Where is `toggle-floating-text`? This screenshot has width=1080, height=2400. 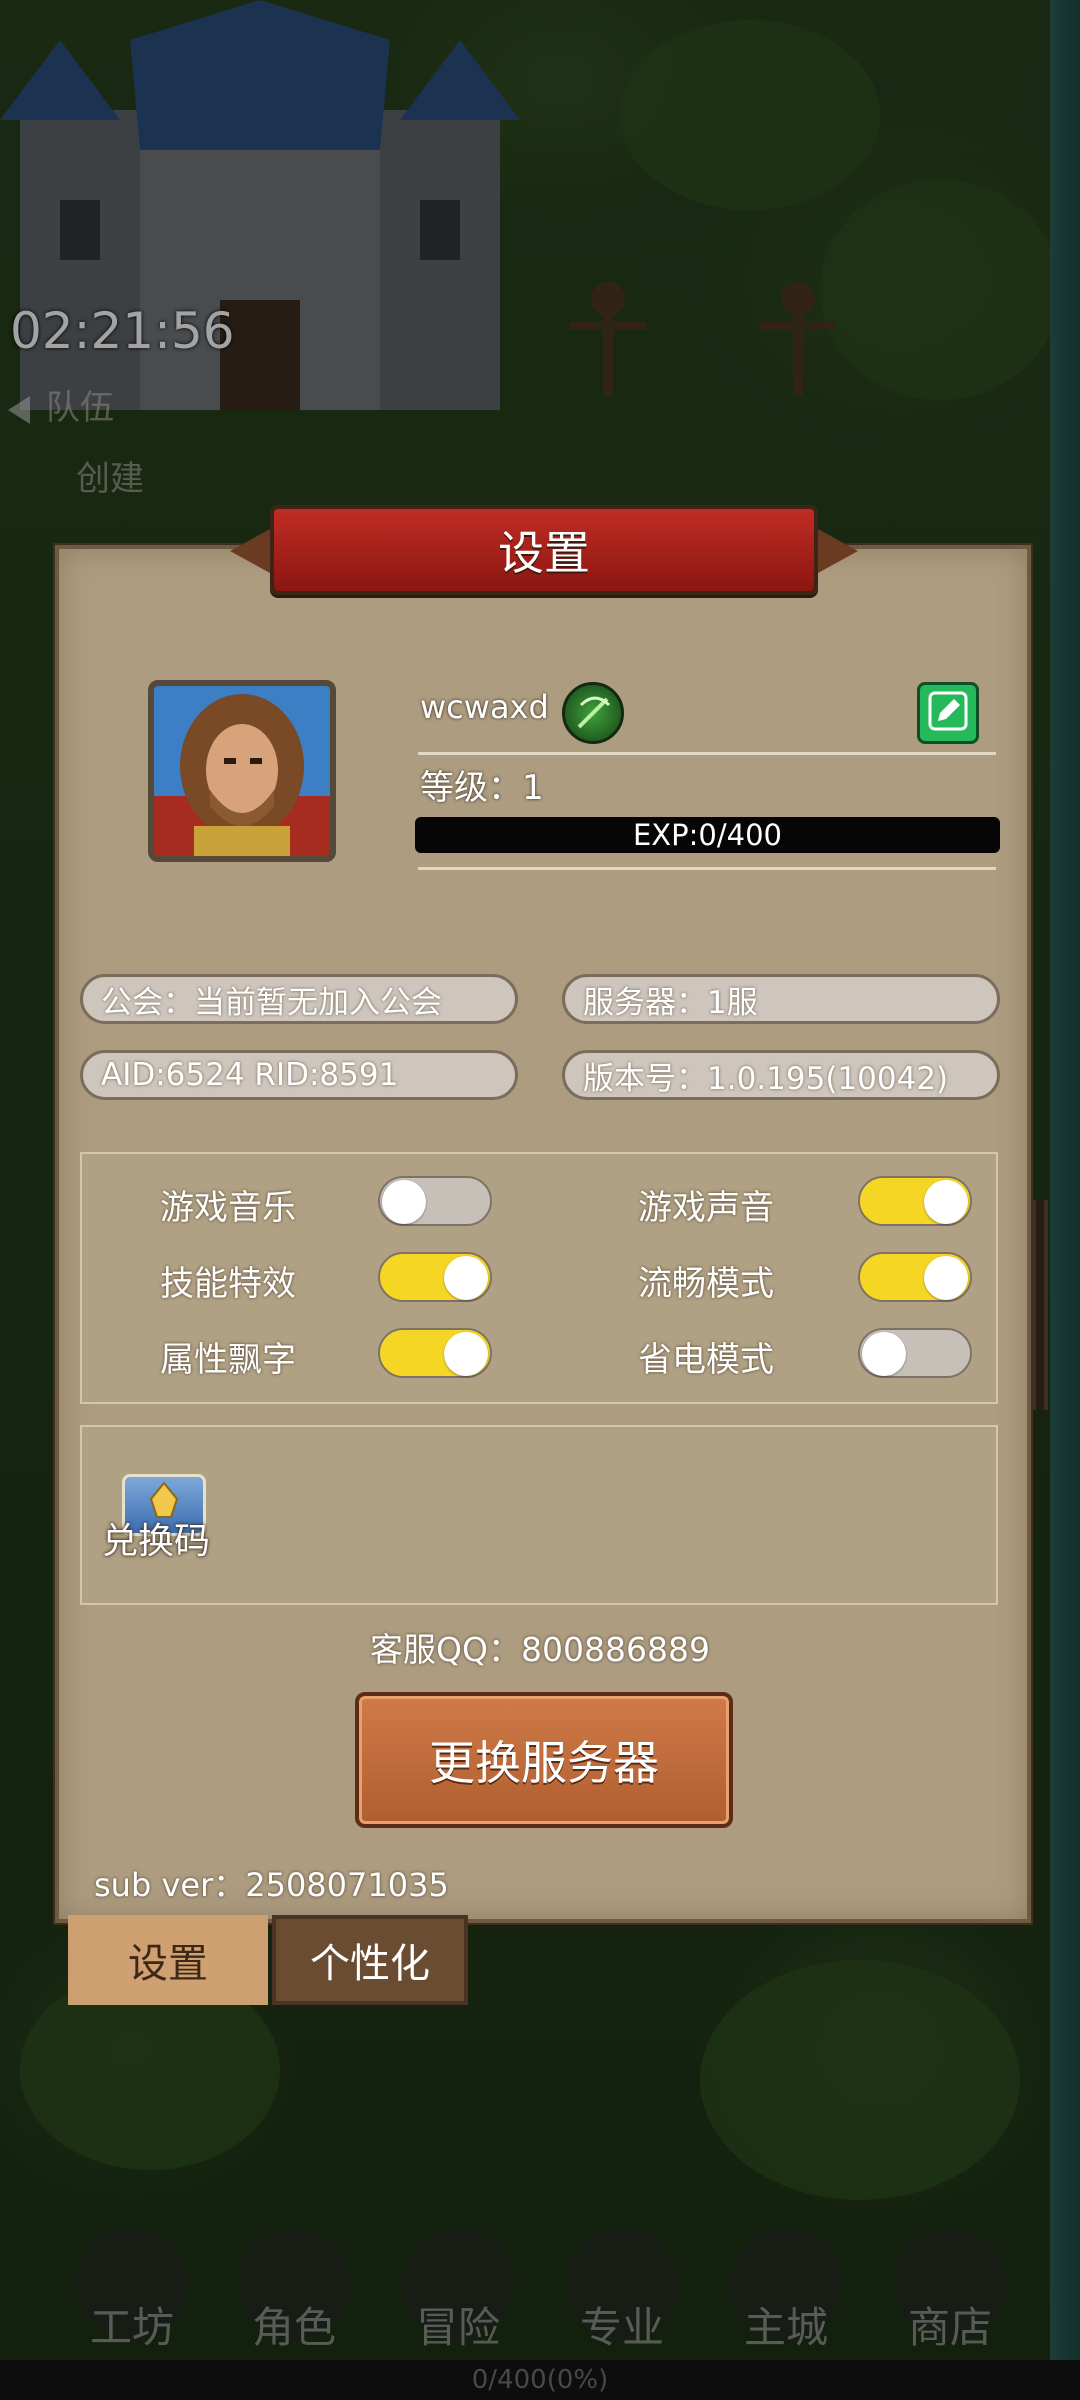 toggle-floating-text is located at coordinates (435, 1353).